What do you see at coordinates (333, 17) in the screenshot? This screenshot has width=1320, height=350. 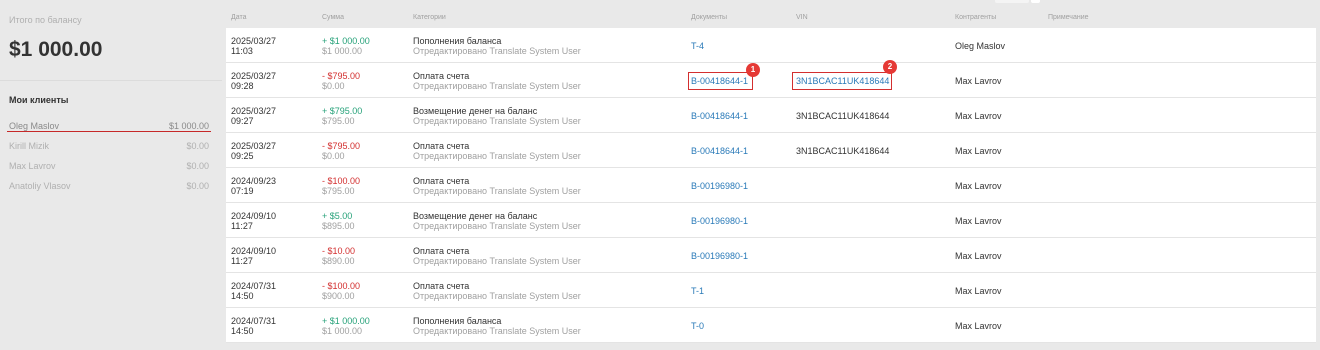 I see `header-sum: Сумма` at bounding box center [333, 17].